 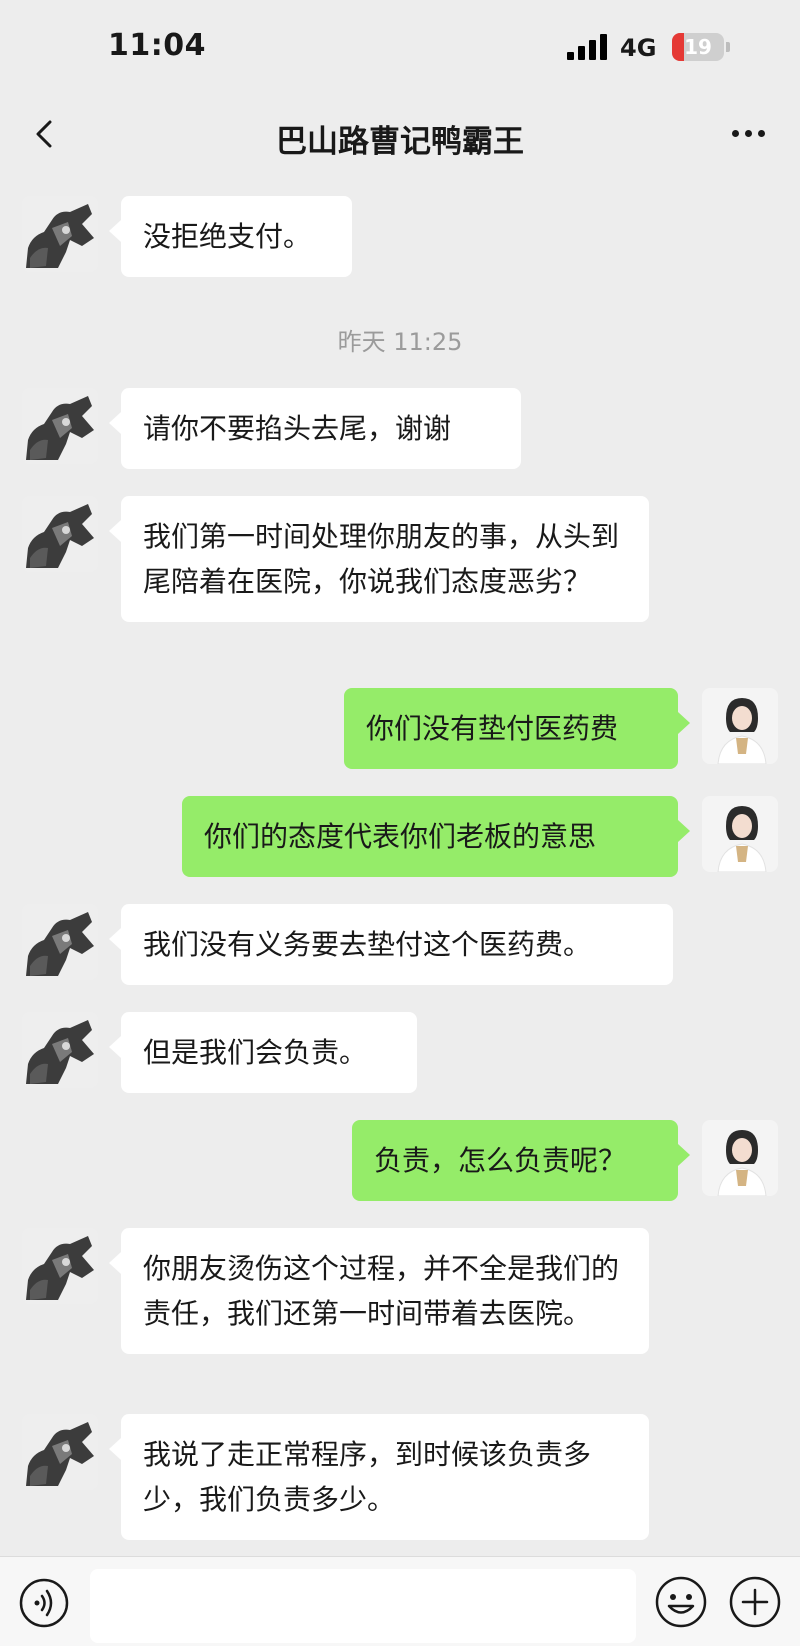 I want to click on message-bubble: 你们的态度代表你们老板的意思, so click(x=436, y=836).